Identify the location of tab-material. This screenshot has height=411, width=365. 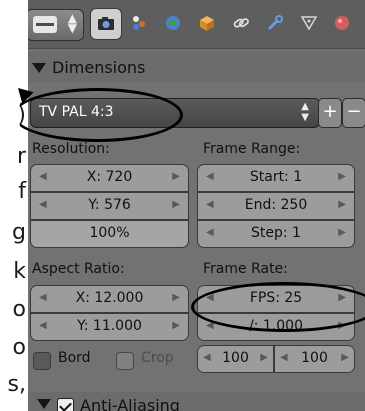
(342, 23).